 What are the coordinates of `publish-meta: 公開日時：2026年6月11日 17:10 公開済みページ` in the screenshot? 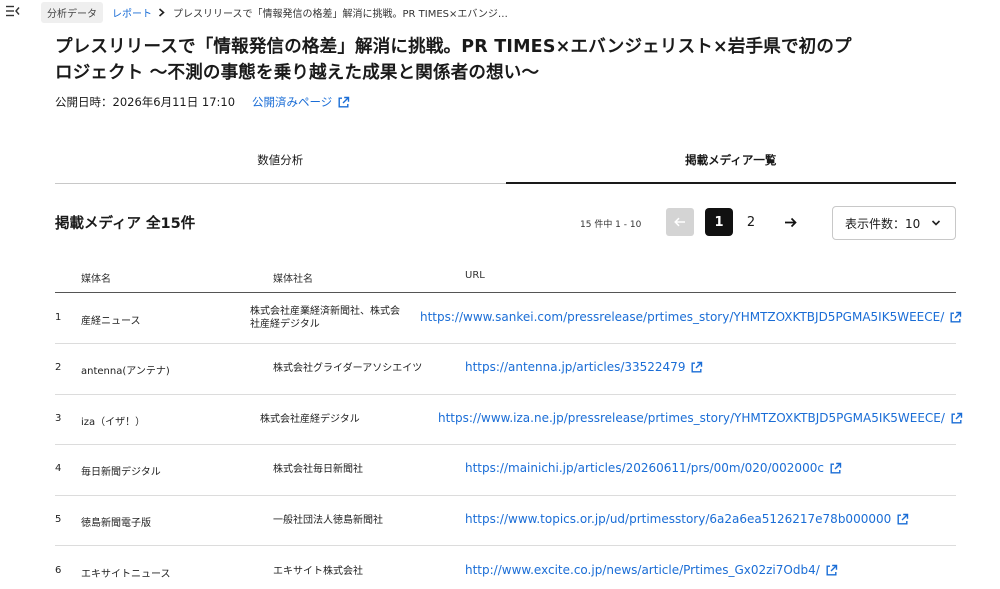 It's located at (202, 102).